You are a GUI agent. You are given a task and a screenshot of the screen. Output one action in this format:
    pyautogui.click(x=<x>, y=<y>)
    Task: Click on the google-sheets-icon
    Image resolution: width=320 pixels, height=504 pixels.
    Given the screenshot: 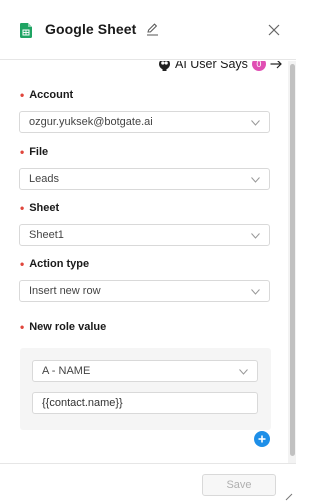 What is the action you would take?
    pyautogui.click(x=26, y=30)
    